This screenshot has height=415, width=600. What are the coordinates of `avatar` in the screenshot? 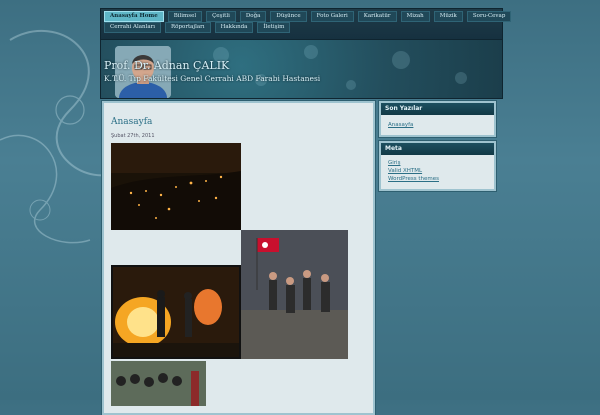 It's located at (143, 72).